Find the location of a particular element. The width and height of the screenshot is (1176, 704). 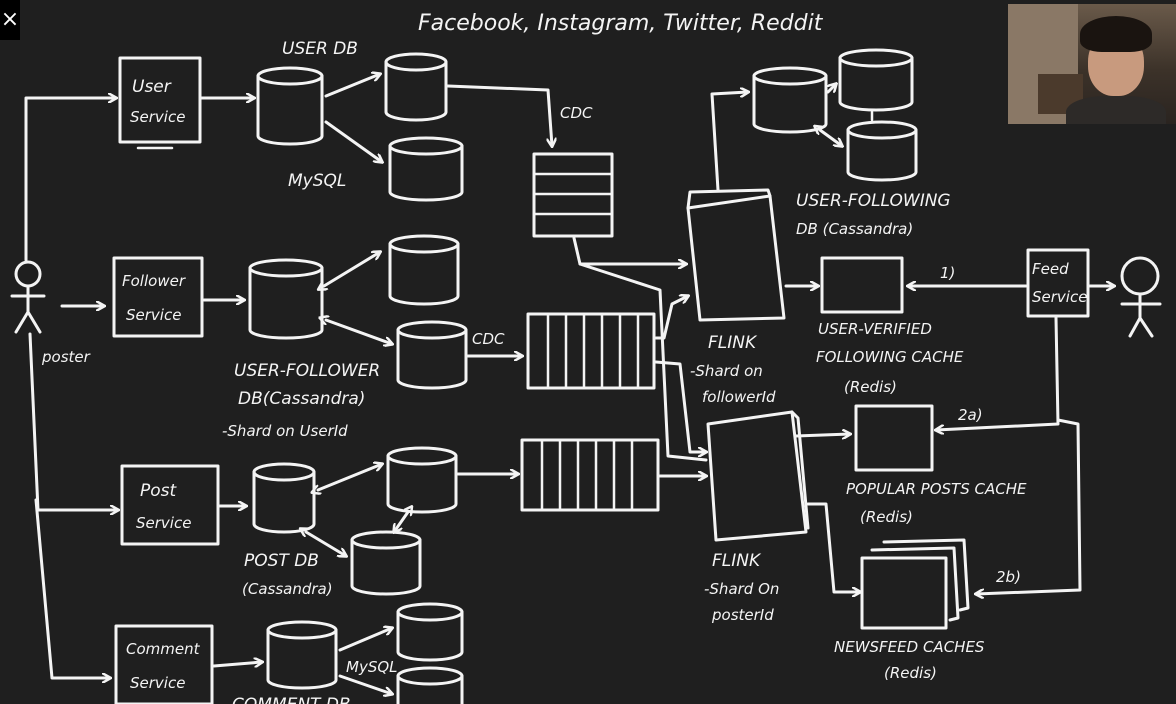

user-following-db-primary-cylinder is located at coordinates (790, 100).